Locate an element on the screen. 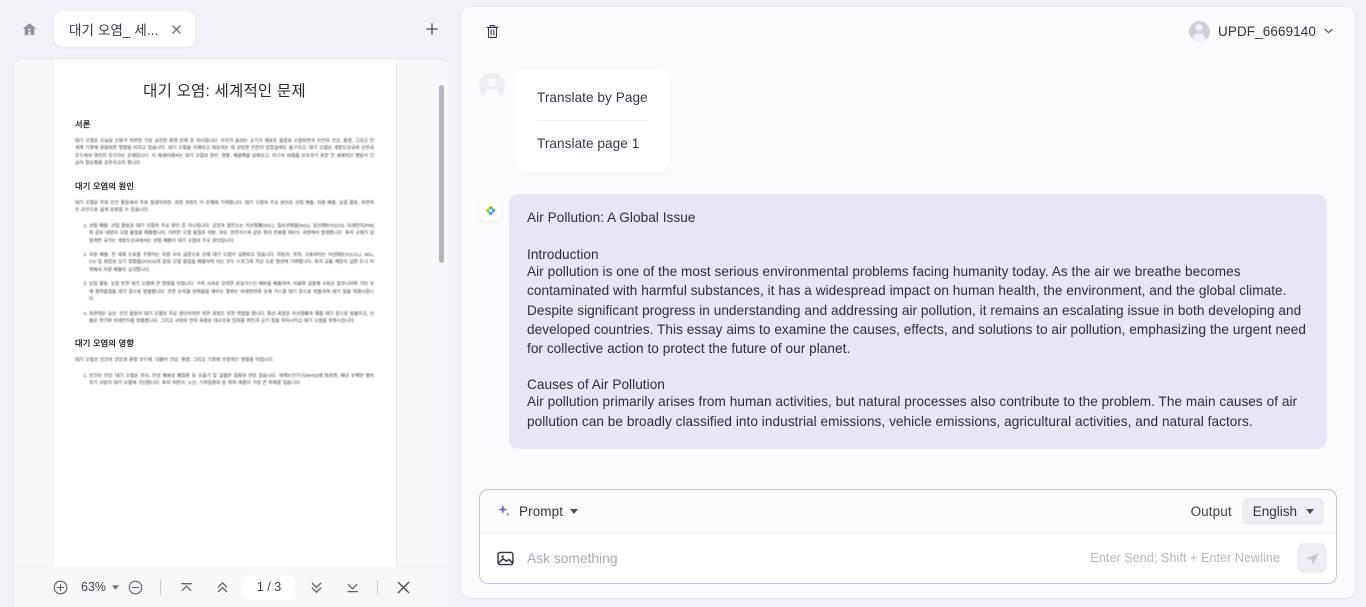 The width and height of the screenshot is (1366, 607). last-page-icon is located at coordinates (352, 587).